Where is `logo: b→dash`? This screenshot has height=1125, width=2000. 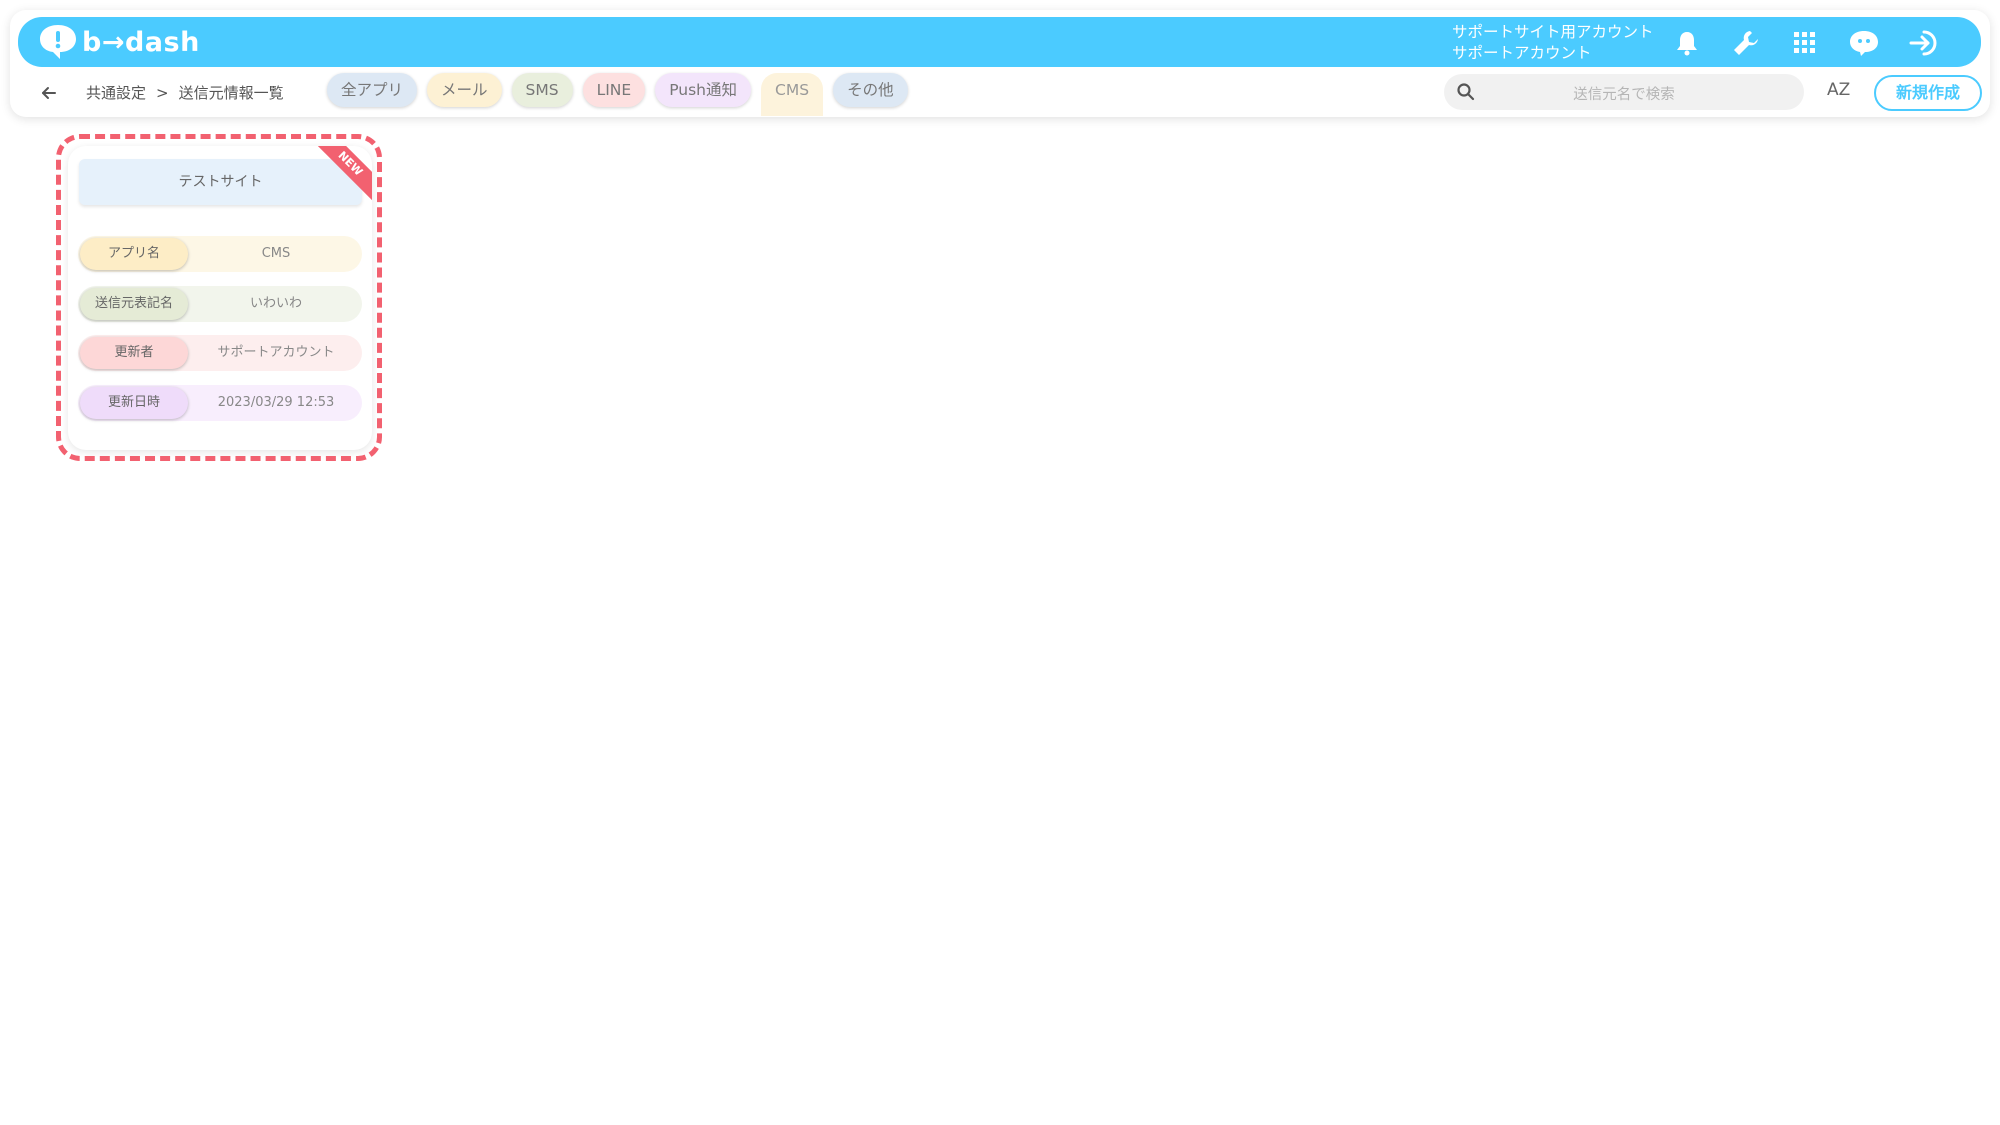
logo: b→dash is located at coordinates (119, 42).